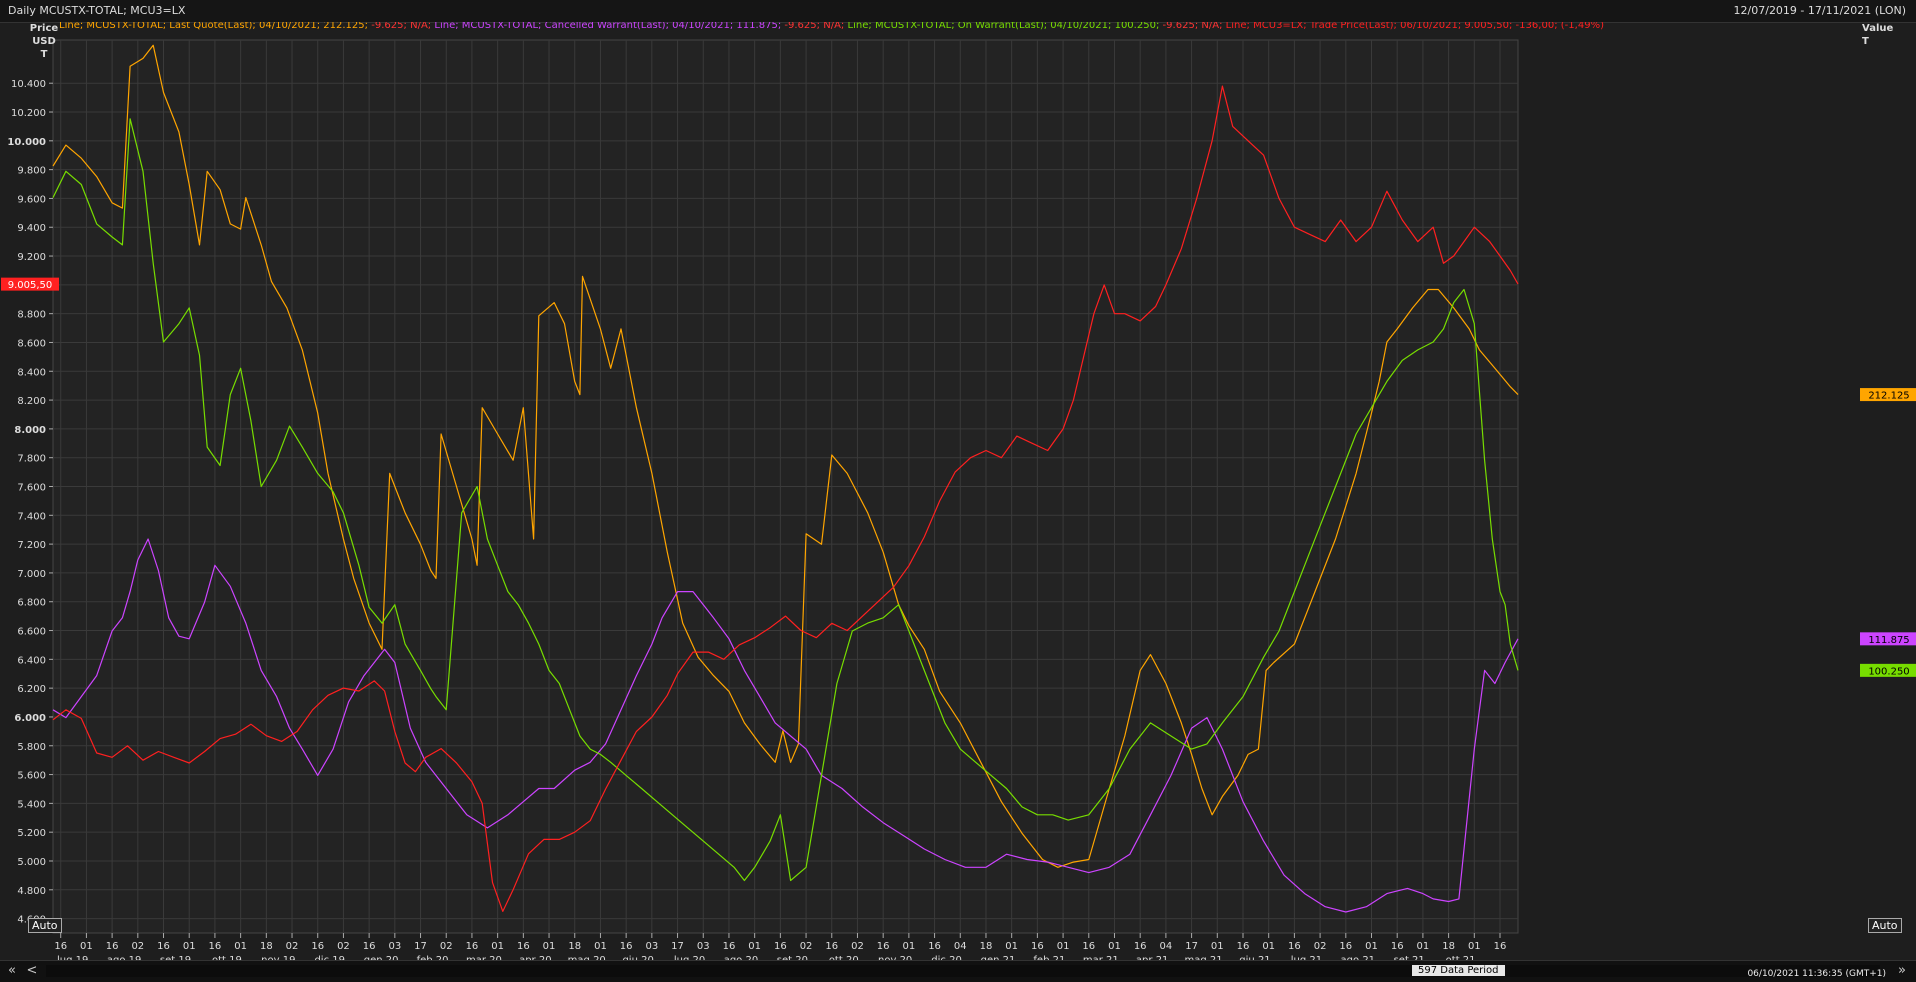  Describe the element at coordinates (31, 199) in the screenshot. I see `left-tick-label: 9.600` at that location.